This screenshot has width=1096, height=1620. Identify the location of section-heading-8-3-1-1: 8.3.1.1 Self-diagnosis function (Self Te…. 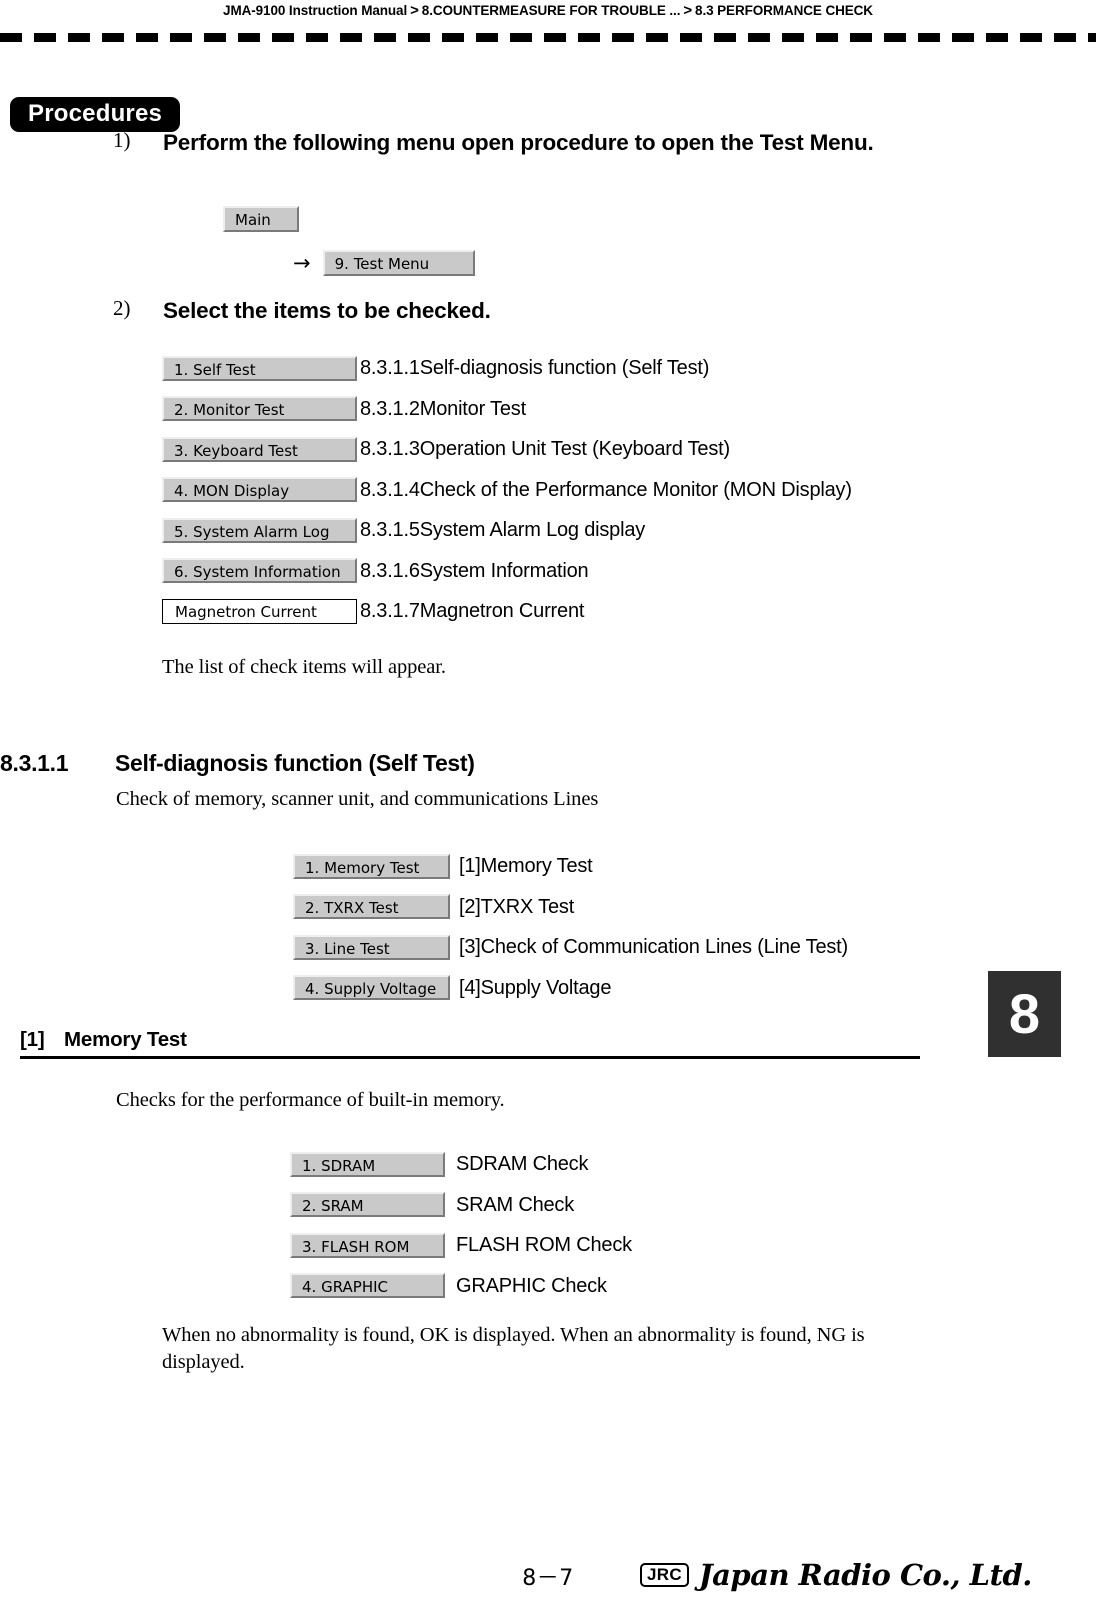
(450, 763).